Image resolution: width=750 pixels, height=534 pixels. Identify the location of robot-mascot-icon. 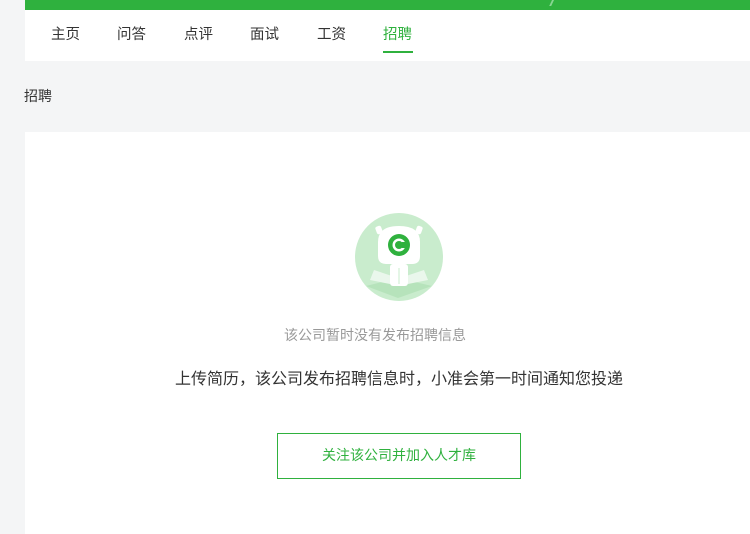
(399, 257).